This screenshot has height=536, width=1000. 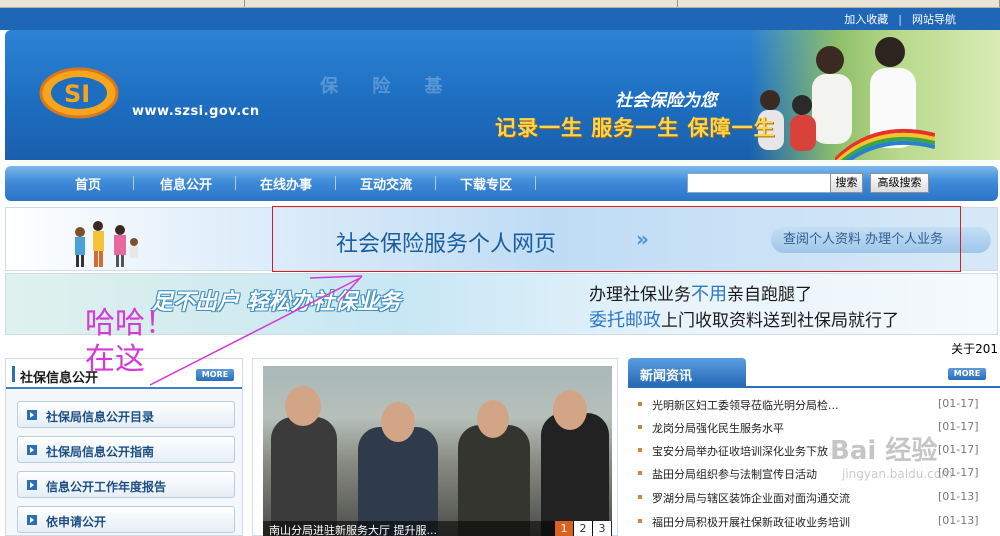 What do you see at coordinates (740, 451) in the screenshot?
I see `news-item-title: 宝安分局举办征收培训深化业务下放` at bounding box center [740, 451].